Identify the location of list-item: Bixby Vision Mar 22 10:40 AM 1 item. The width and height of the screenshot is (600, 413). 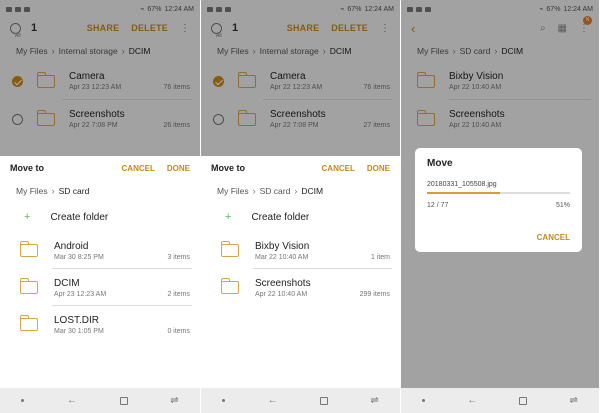
(300, 250).